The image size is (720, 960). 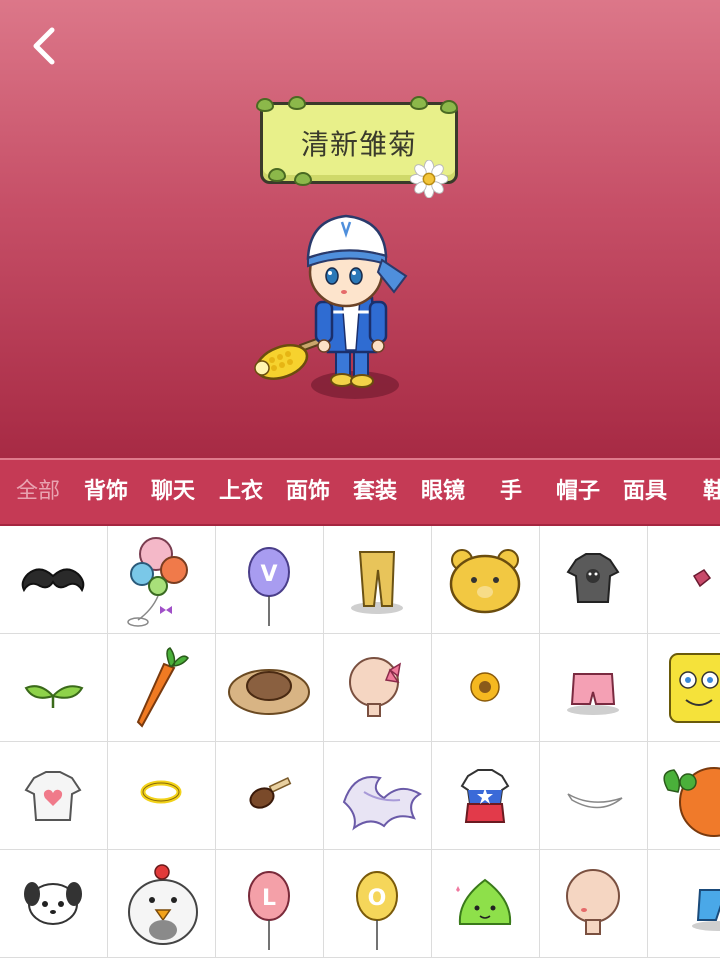 What do you see at coordinates (375, 492) in the screenshot?
I see `tab-outfit: 套装` at bounding box center [375, 492].